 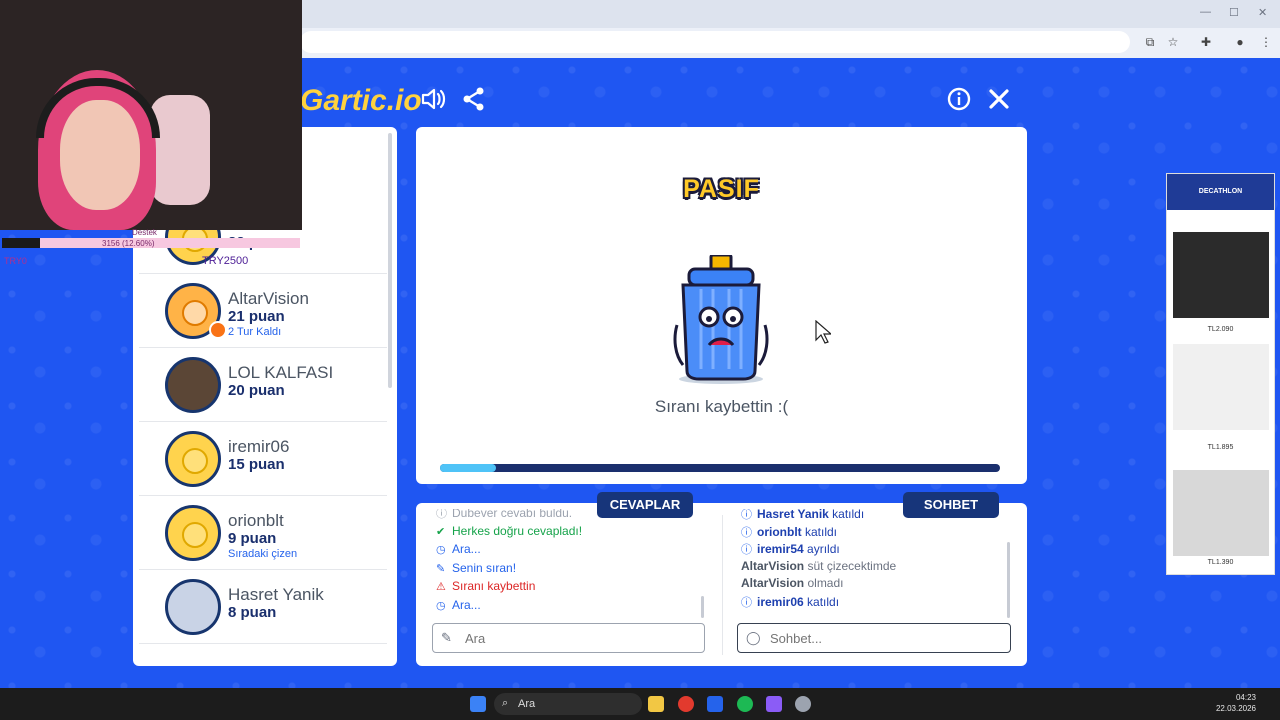 I want to click on chat-username: iremir54, so click(x=780, y=549).